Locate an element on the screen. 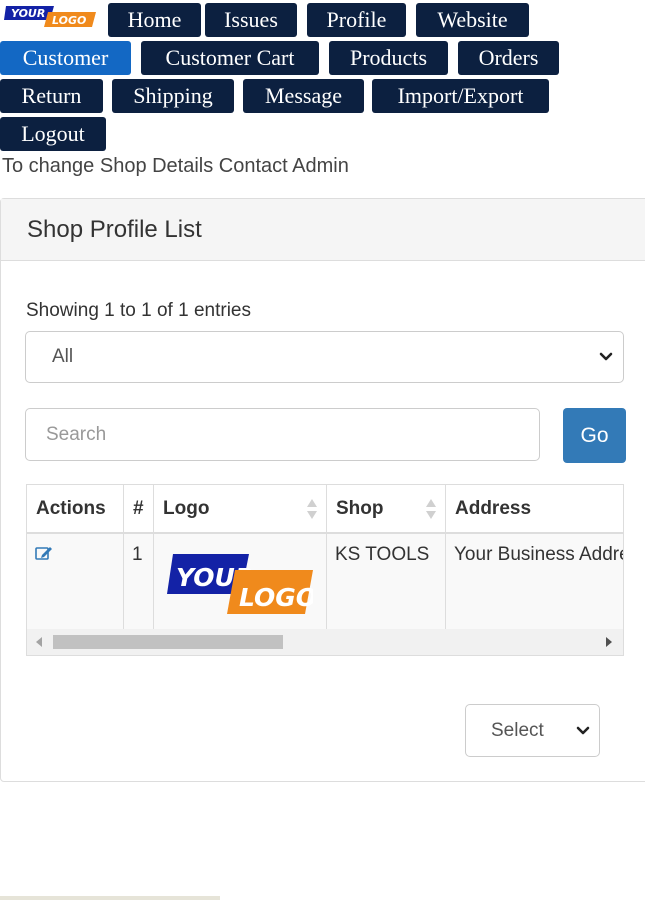  divider is located at coordinates (110, 898).